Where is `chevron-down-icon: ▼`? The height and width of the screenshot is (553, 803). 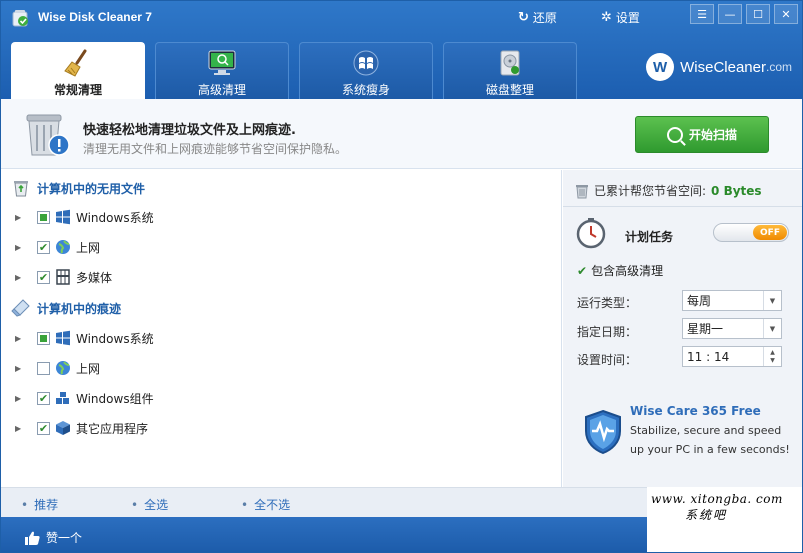 chevron-down-icon: ▼ is located at coordinates (772, 328).